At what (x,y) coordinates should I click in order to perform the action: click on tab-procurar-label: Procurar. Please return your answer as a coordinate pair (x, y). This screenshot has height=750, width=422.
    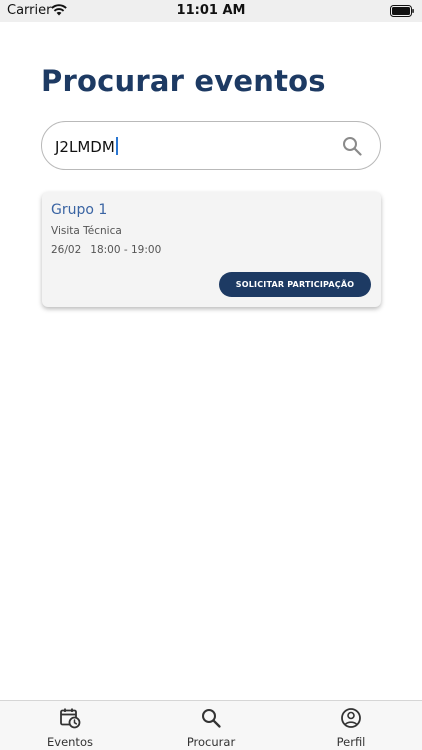
    Looking at the image, I should click on (211, 742).